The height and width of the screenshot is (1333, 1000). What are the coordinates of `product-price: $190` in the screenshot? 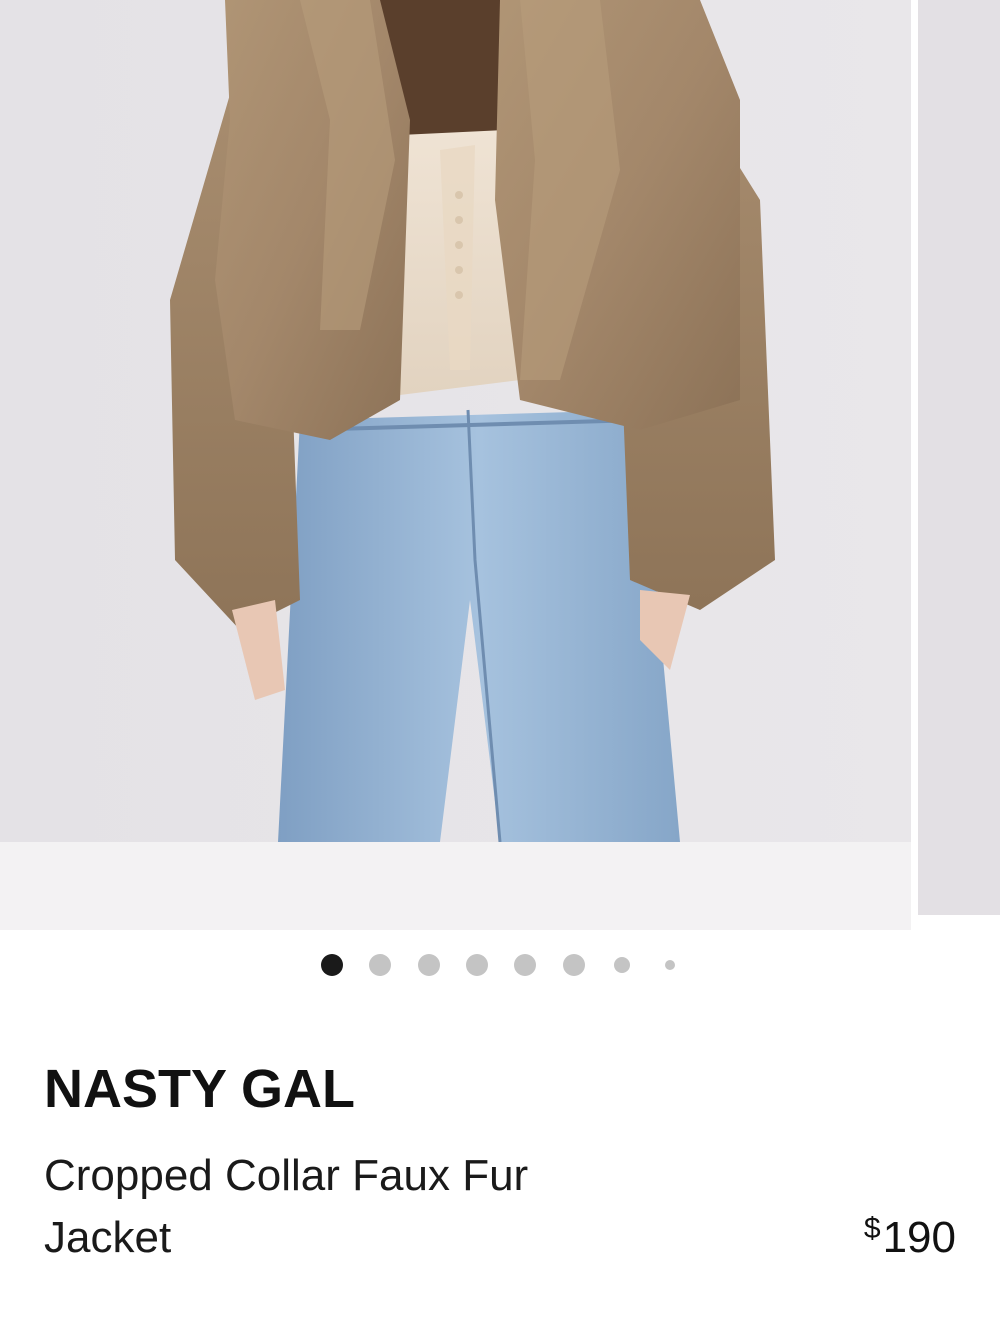 It's located at (910, 1237).